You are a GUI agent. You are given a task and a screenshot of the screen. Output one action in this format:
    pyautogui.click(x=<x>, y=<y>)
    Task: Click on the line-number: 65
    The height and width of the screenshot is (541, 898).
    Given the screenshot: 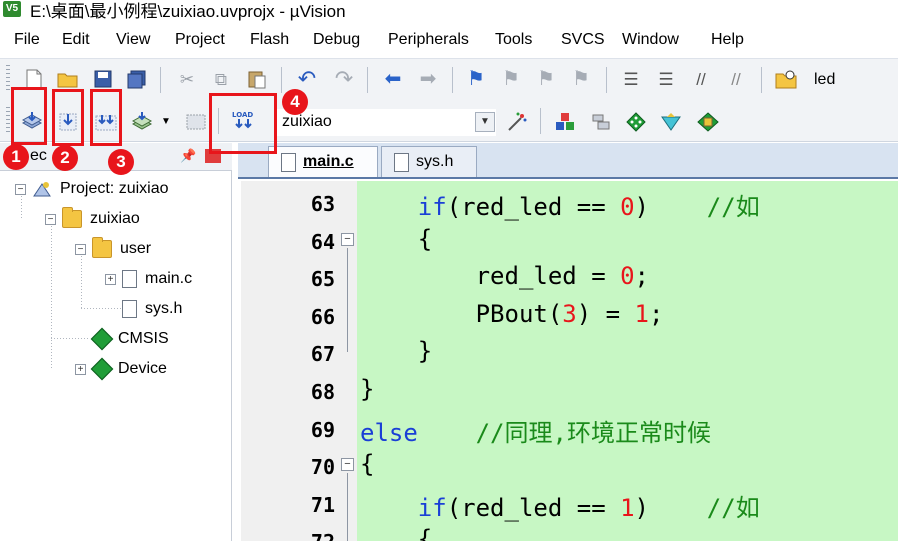 What is the action you would take?
    pyautogui.click(x=322, y=279)
    